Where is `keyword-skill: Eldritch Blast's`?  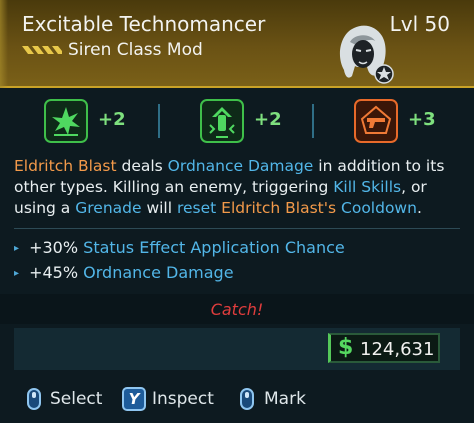
keyword-skill: Eldritch Blast's is located at coordinates (279, 208).